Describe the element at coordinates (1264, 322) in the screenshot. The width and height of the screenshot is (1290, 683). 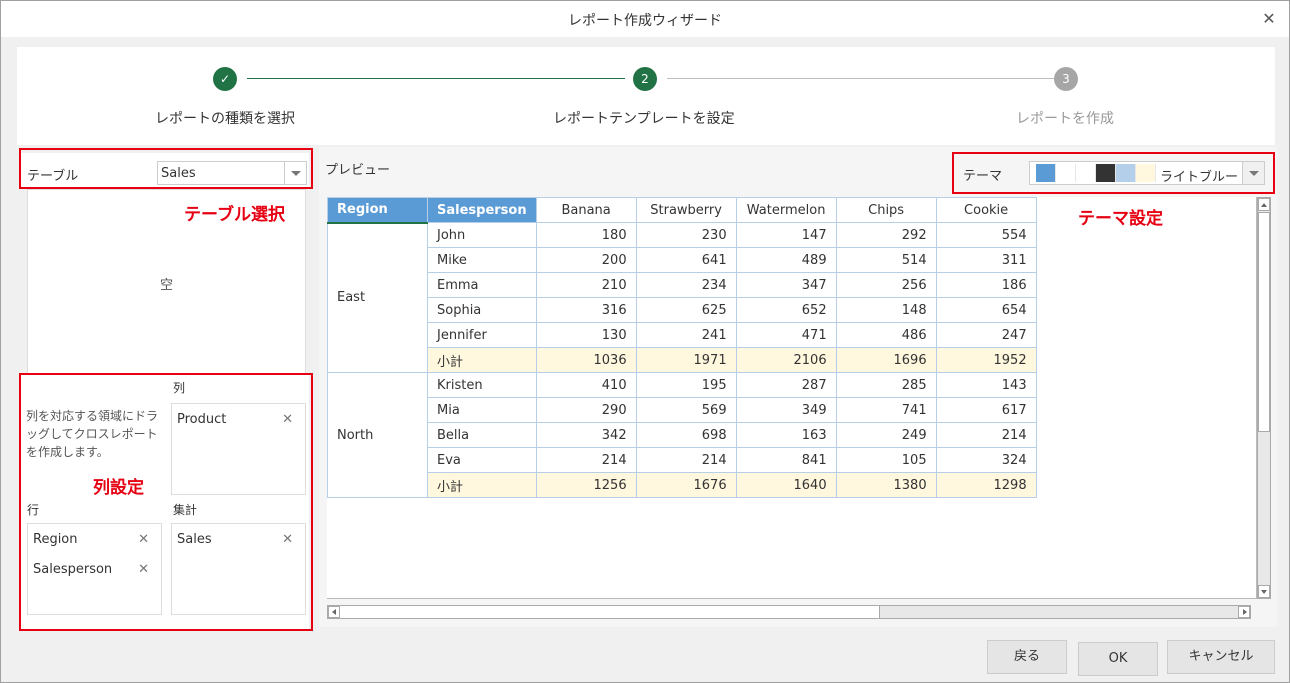
I see `vertical-scroll-thumb` at that location.